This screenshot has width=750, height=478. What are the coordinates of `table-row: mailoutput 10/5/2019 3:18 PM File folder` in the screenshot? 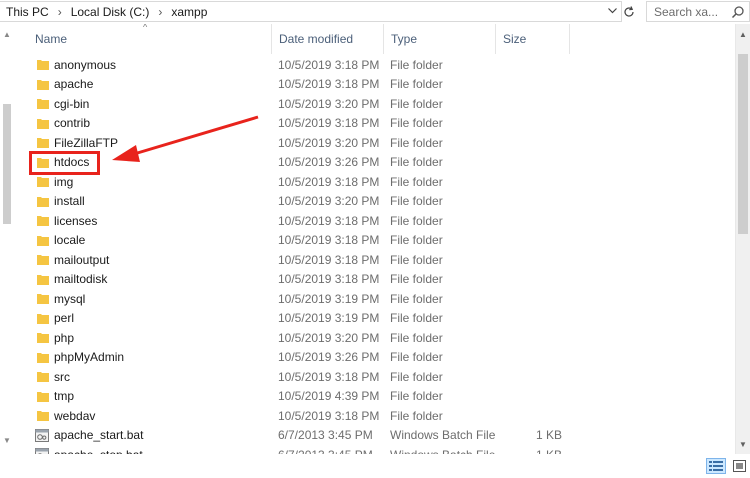 It's located at (367, 260).